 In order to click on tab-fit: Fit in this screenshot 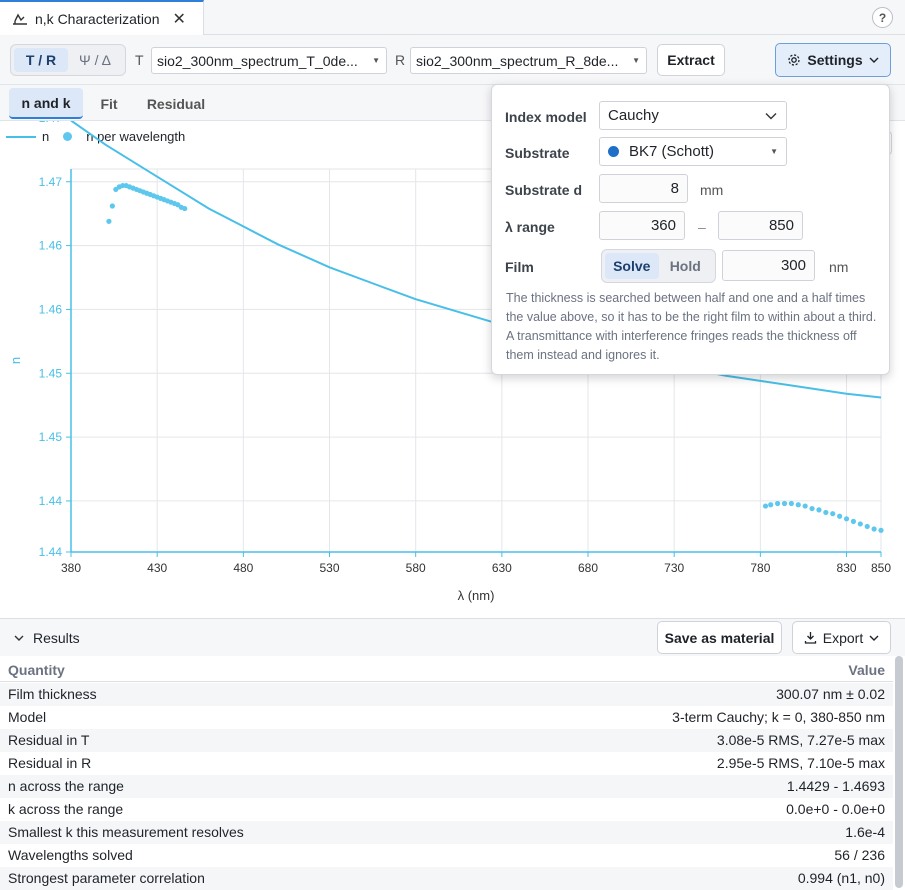, I will do `click(109, 103)`.